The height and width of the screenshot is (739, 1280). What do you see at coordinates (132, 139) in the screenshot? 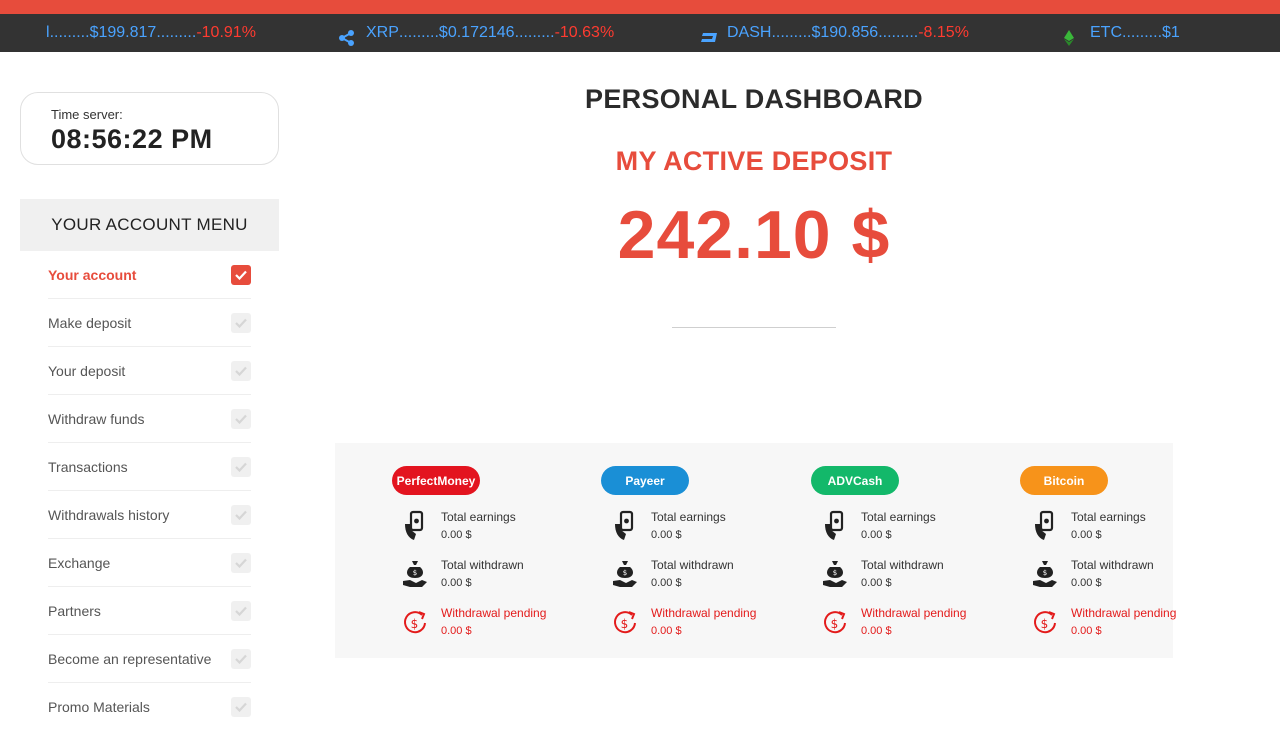
I see `time-server-value: 08:56:22 PM` at bounding box center [132, 139].